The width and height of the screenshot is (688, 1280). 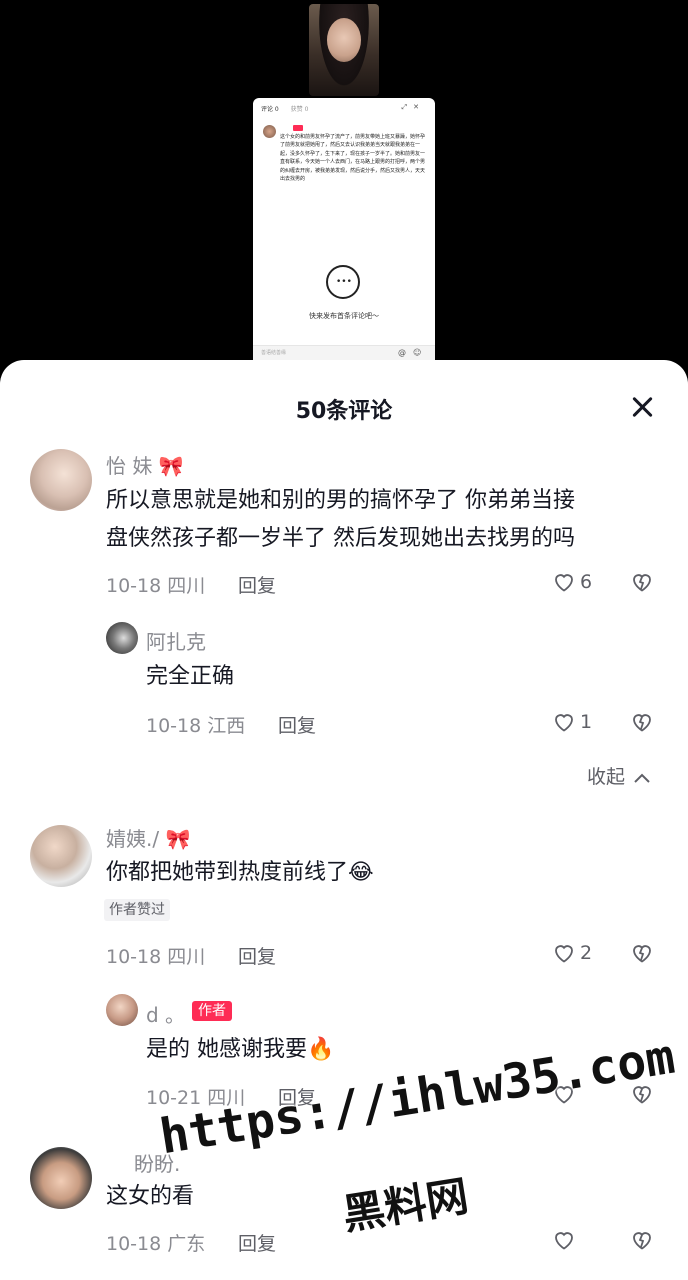 What do you see at coordinates (619, 775) in the screenshot?
I see `collapse-replies-button: 收起` at bounding box center [619, 775].